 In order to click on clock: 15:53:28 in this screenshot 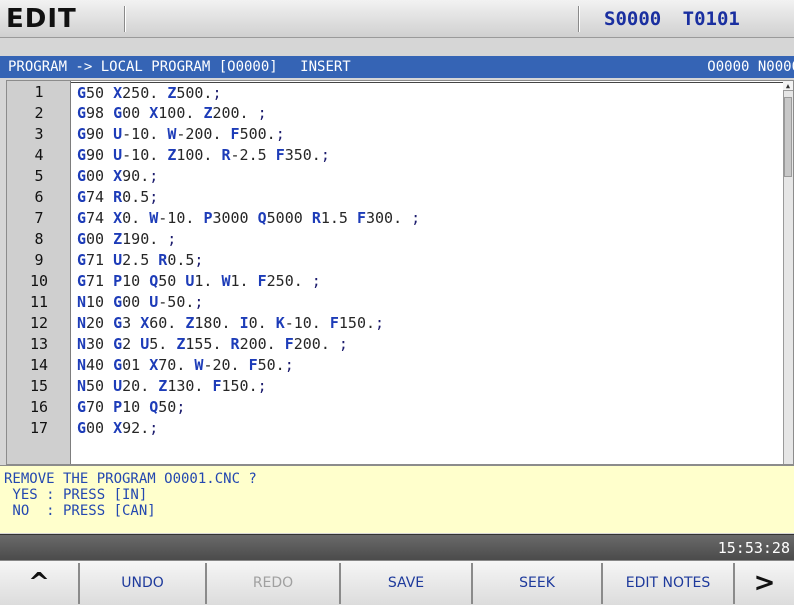, I will do `click(753, 548)`.